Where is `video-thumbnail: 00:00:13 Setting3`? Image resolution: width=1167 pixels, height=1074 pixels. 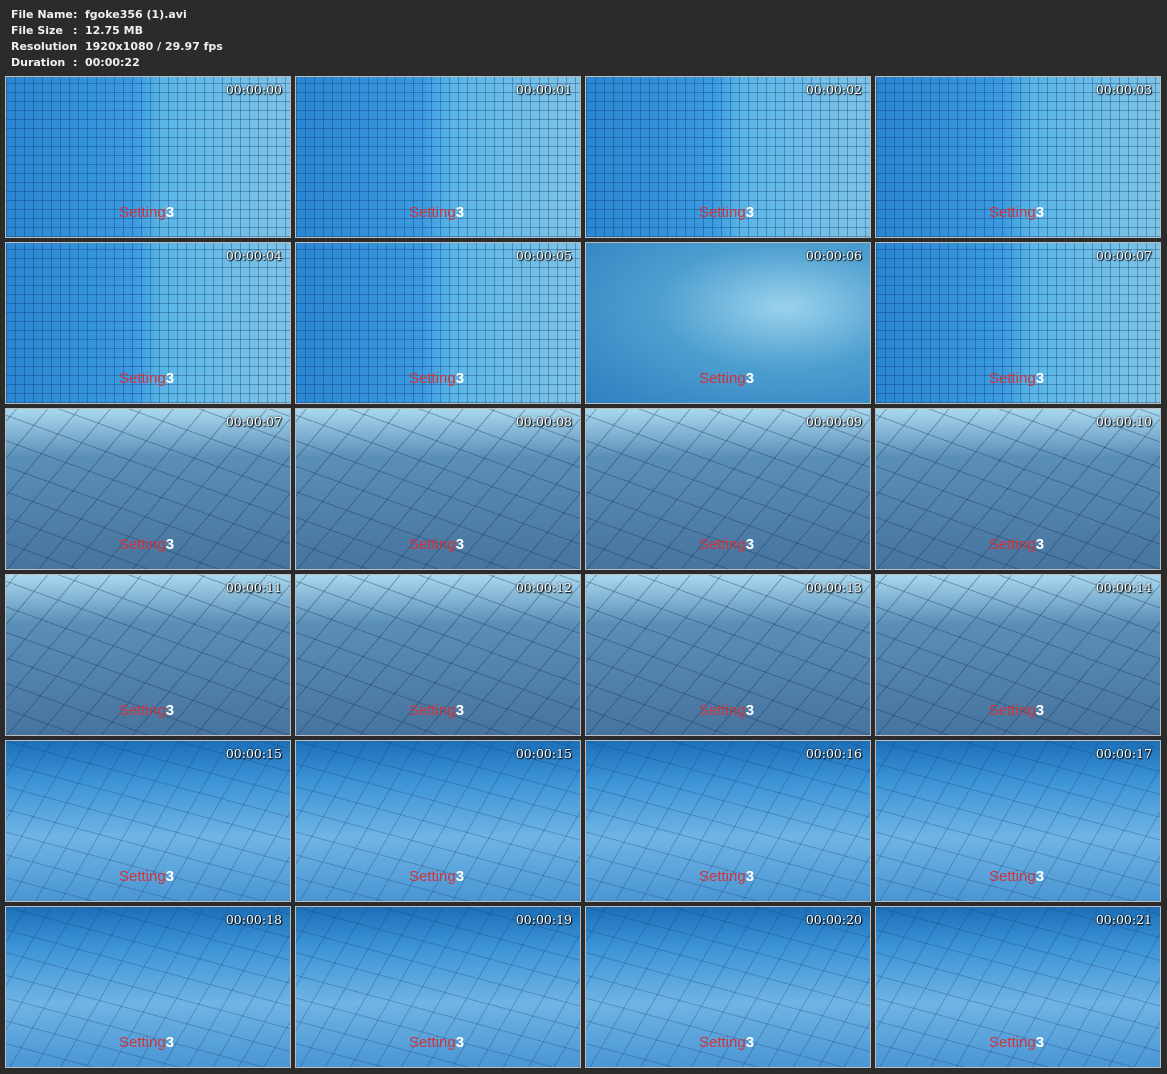
video-thumbnail: 00:00:13 Setting3 is located at coordinates (728, 655).